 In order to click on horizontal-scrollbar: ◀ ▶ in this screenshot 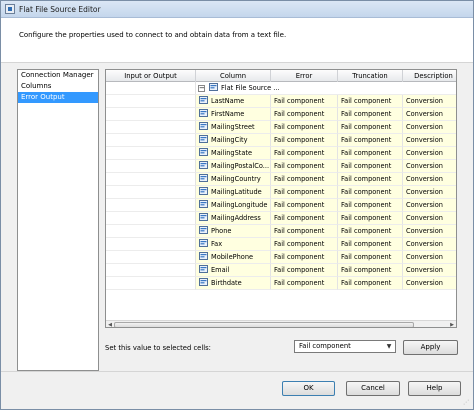, I will do `click(281, 323)`.